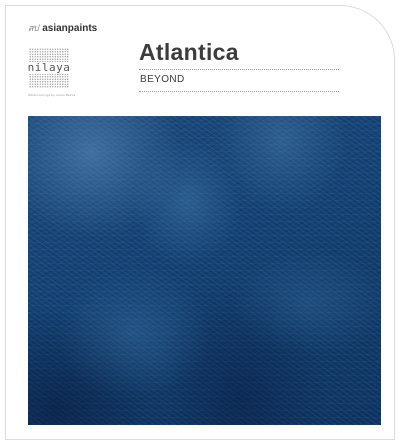 The height and width of the screenshot is (445, 400). What do you see at coordinates (70, 28) in the screenshot?
I see `brand-name: asianpaints` at bounding box center [70, 28].